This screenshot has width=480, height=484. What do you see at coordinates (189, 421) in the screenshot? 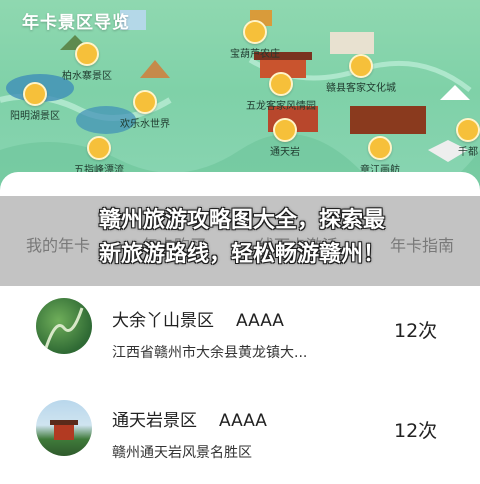
I see `scenic-name: 通天岩景区 AAAA` at bounding box center [189, 421].